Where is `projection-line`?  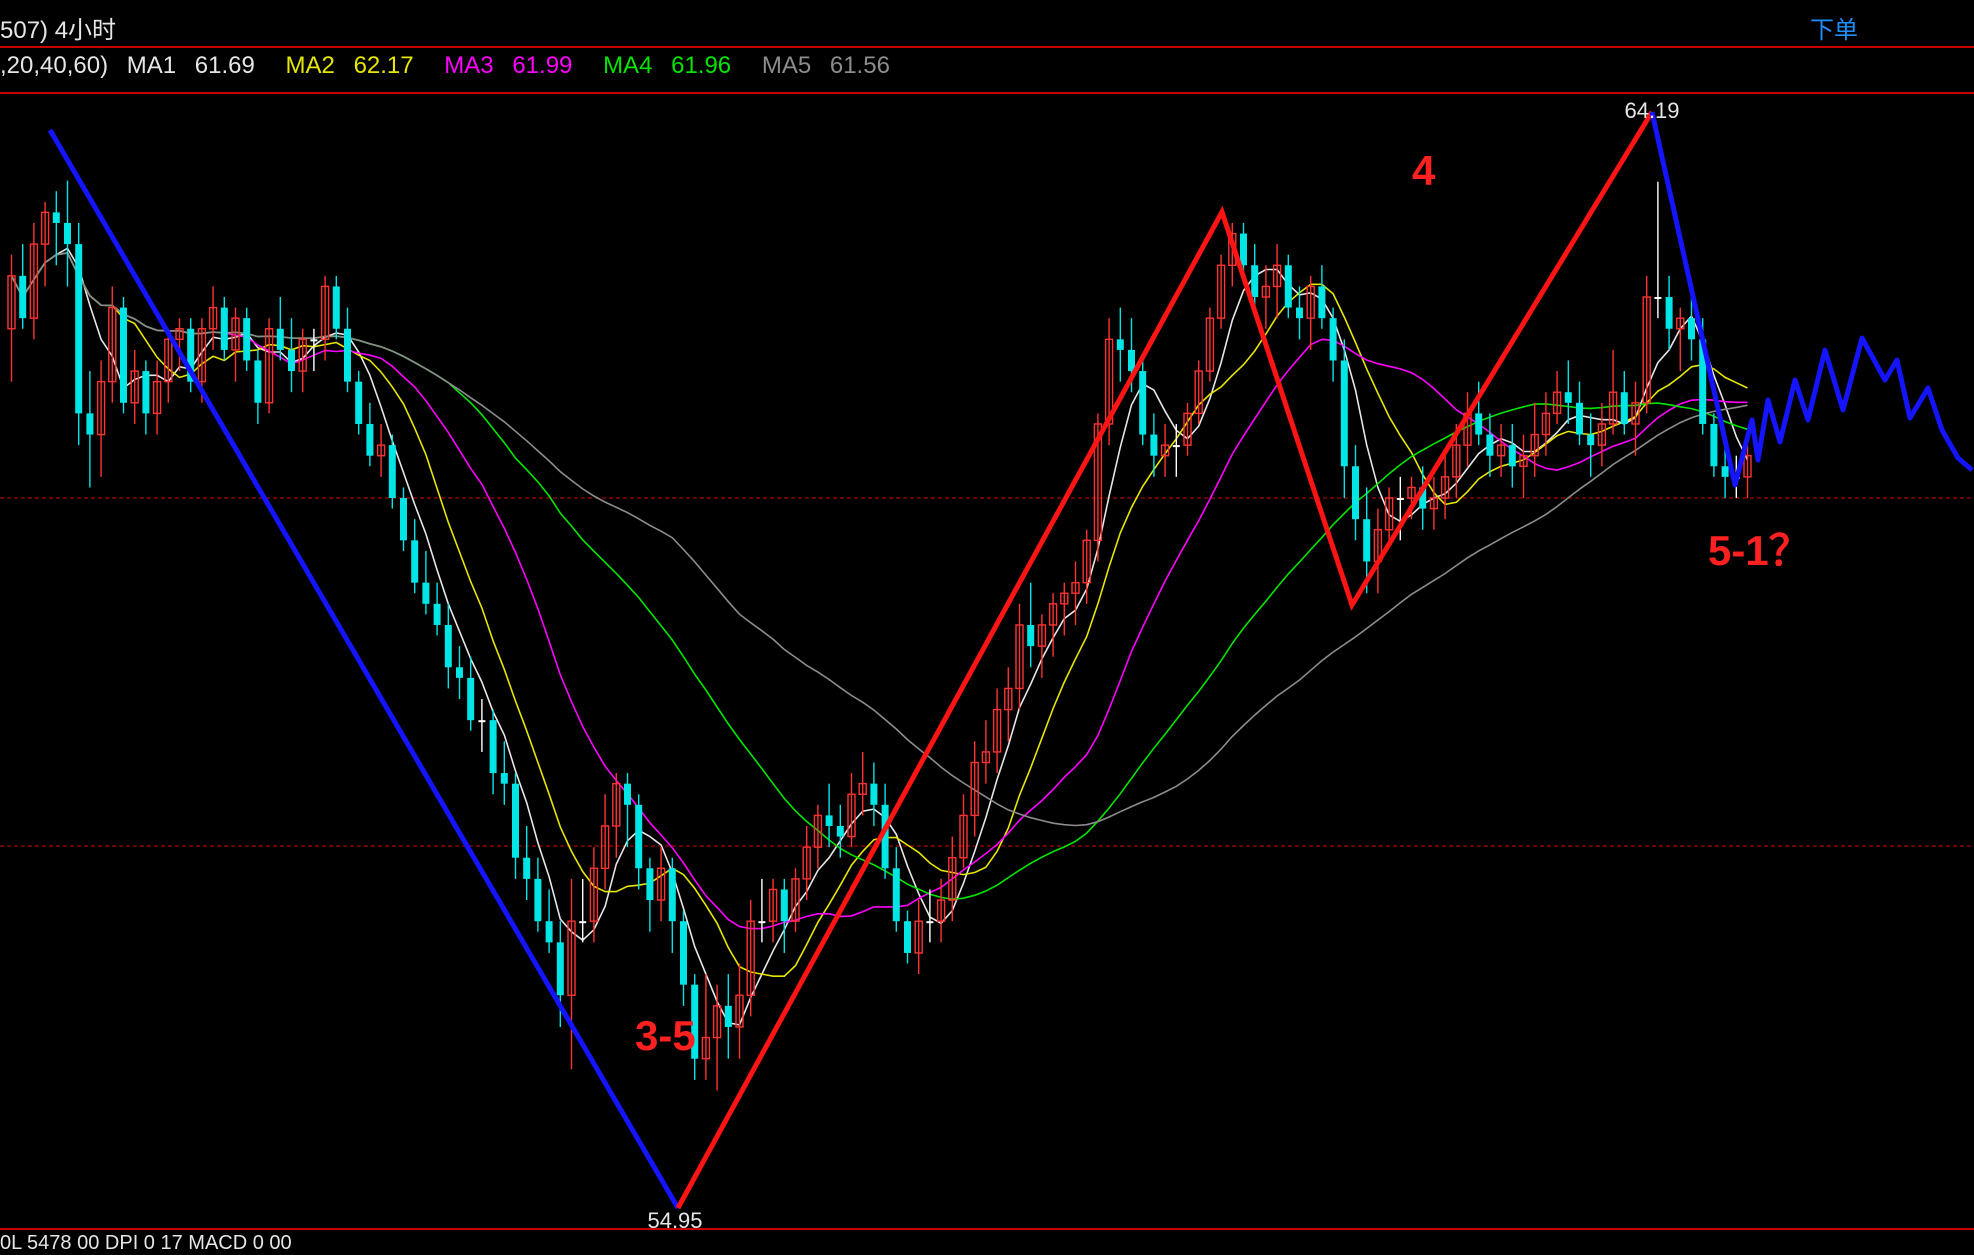 projection-line is located at coordinates (1811, 299).